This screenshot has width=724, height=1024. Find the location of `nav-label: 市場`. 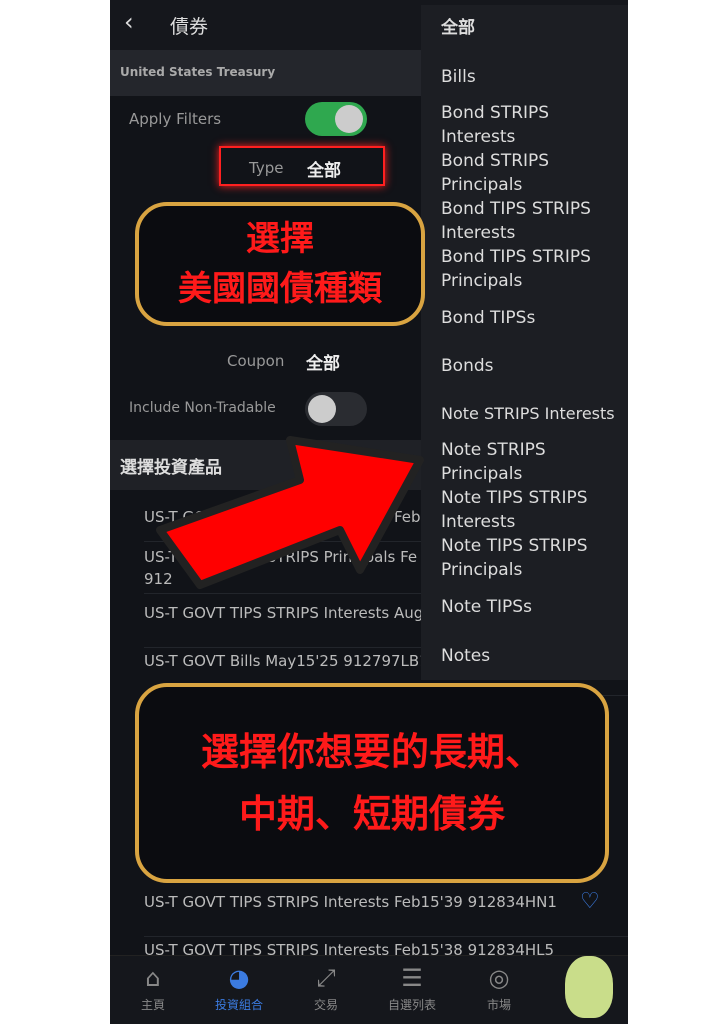

nav-label: 市場 is located at coordinates (498, 1005).